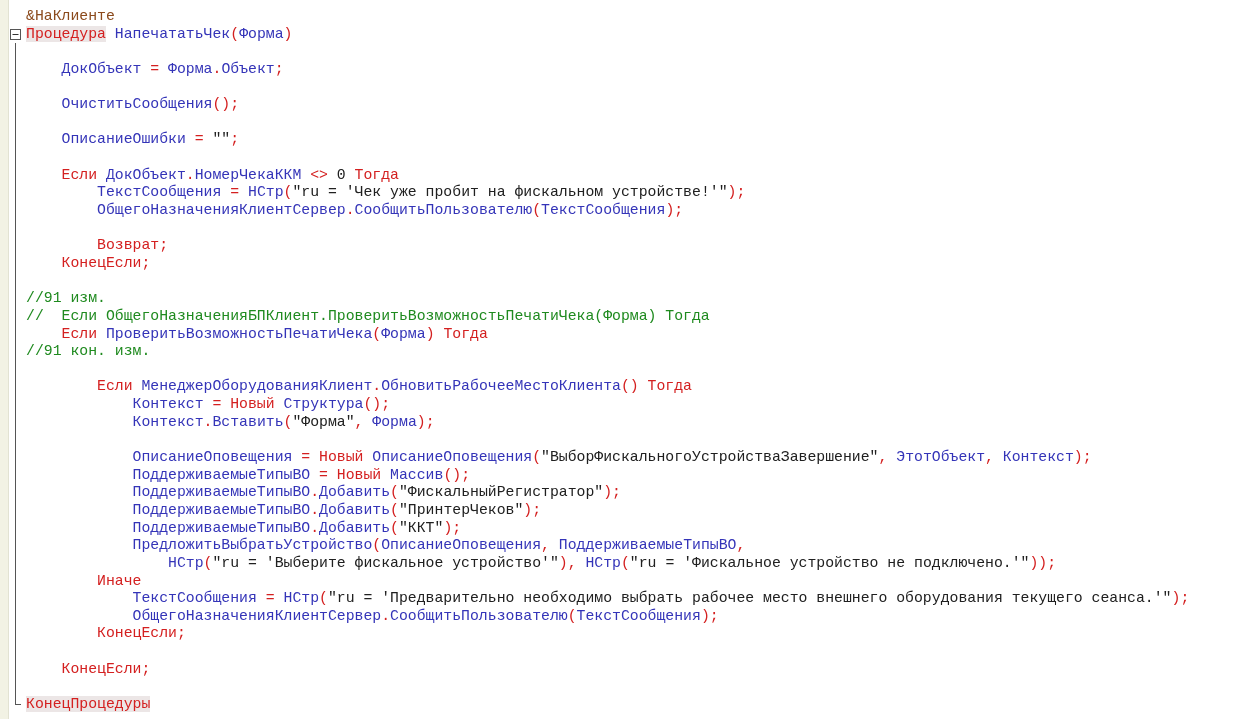  What do you see at coordinates (660, 599) in the screenshot?
I see `code-line: ТекстСообщения = НСтр("ru = 'Предварительно необходимо выбрать рабочее место внешнего оборудования текущего сеанса.'");` at bounding box center [660, 599].